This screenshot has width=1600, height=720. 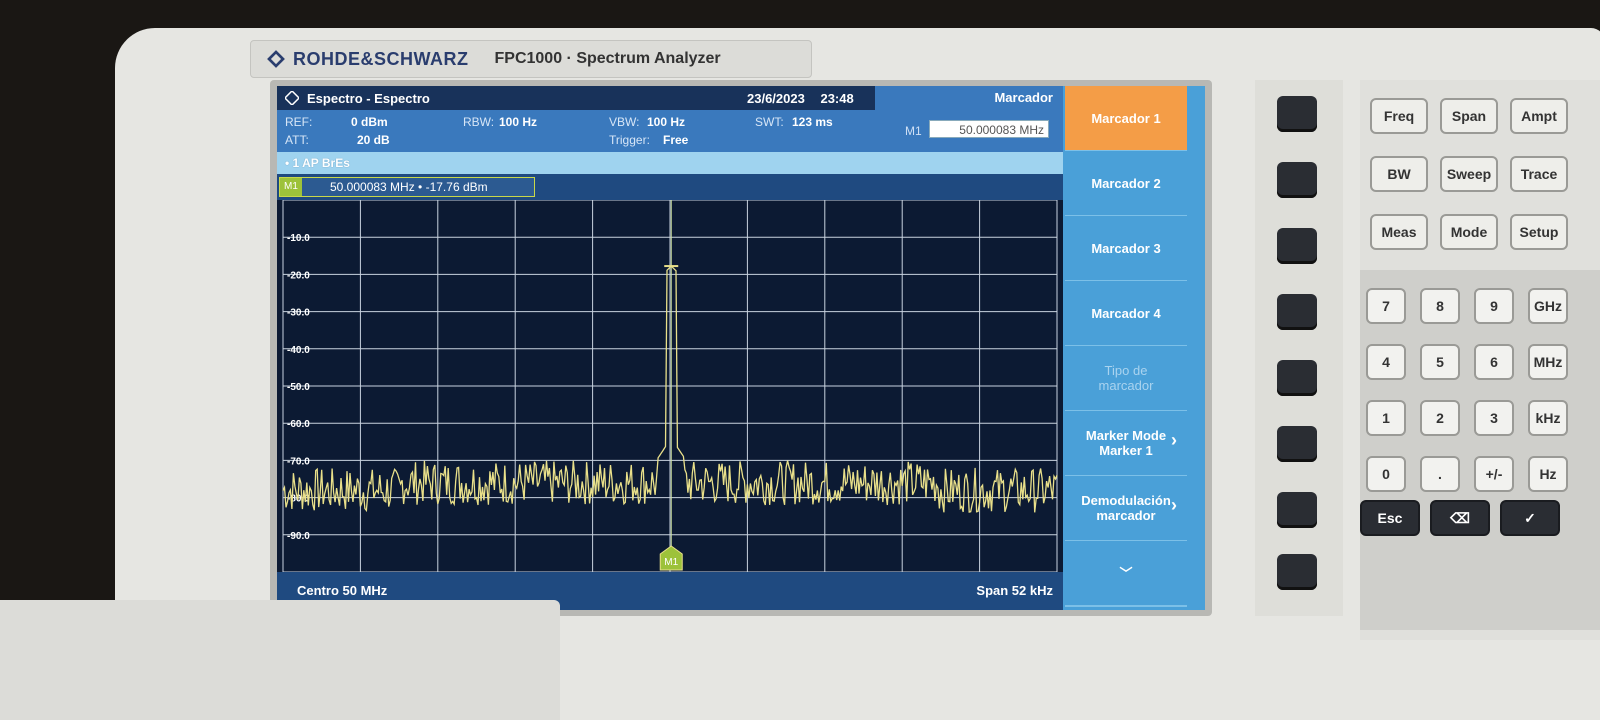 What do you see at coordinates (837, 98) in the screenshot?
I see `time: 23:48` at bounding box center [837, 98].